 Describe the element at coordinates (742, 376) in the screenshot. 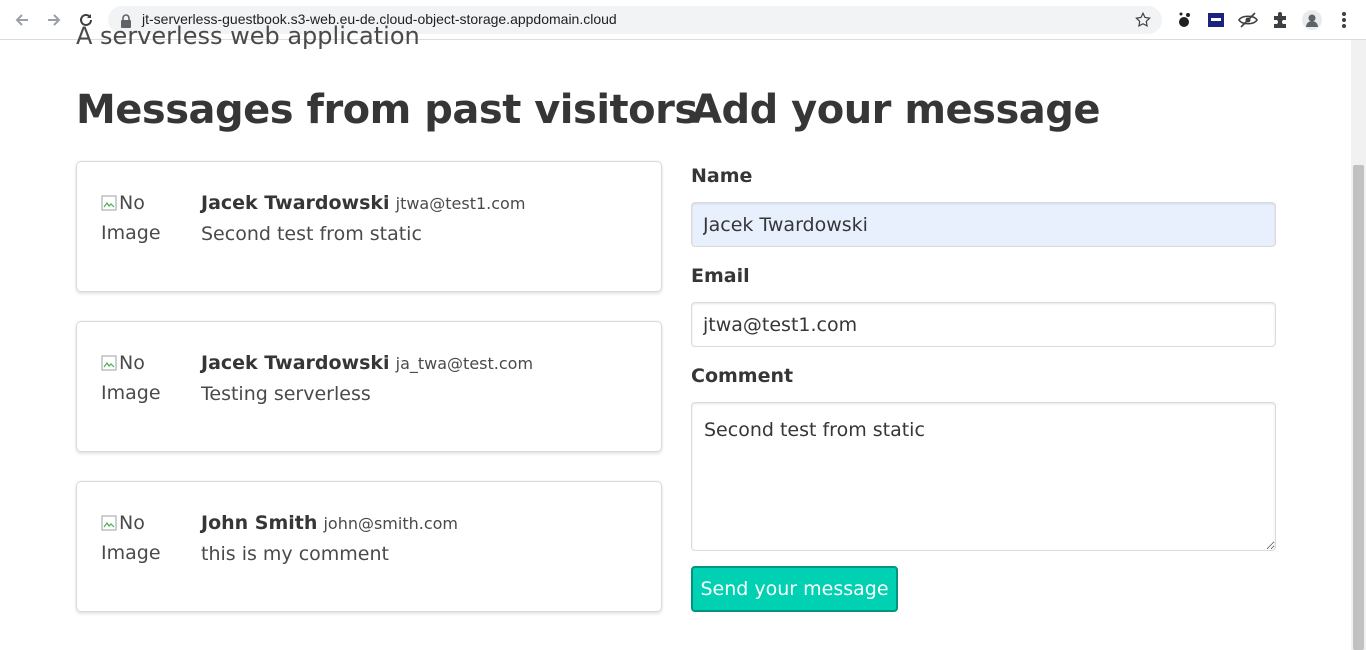

I see `comment-label: Comment` at that location.